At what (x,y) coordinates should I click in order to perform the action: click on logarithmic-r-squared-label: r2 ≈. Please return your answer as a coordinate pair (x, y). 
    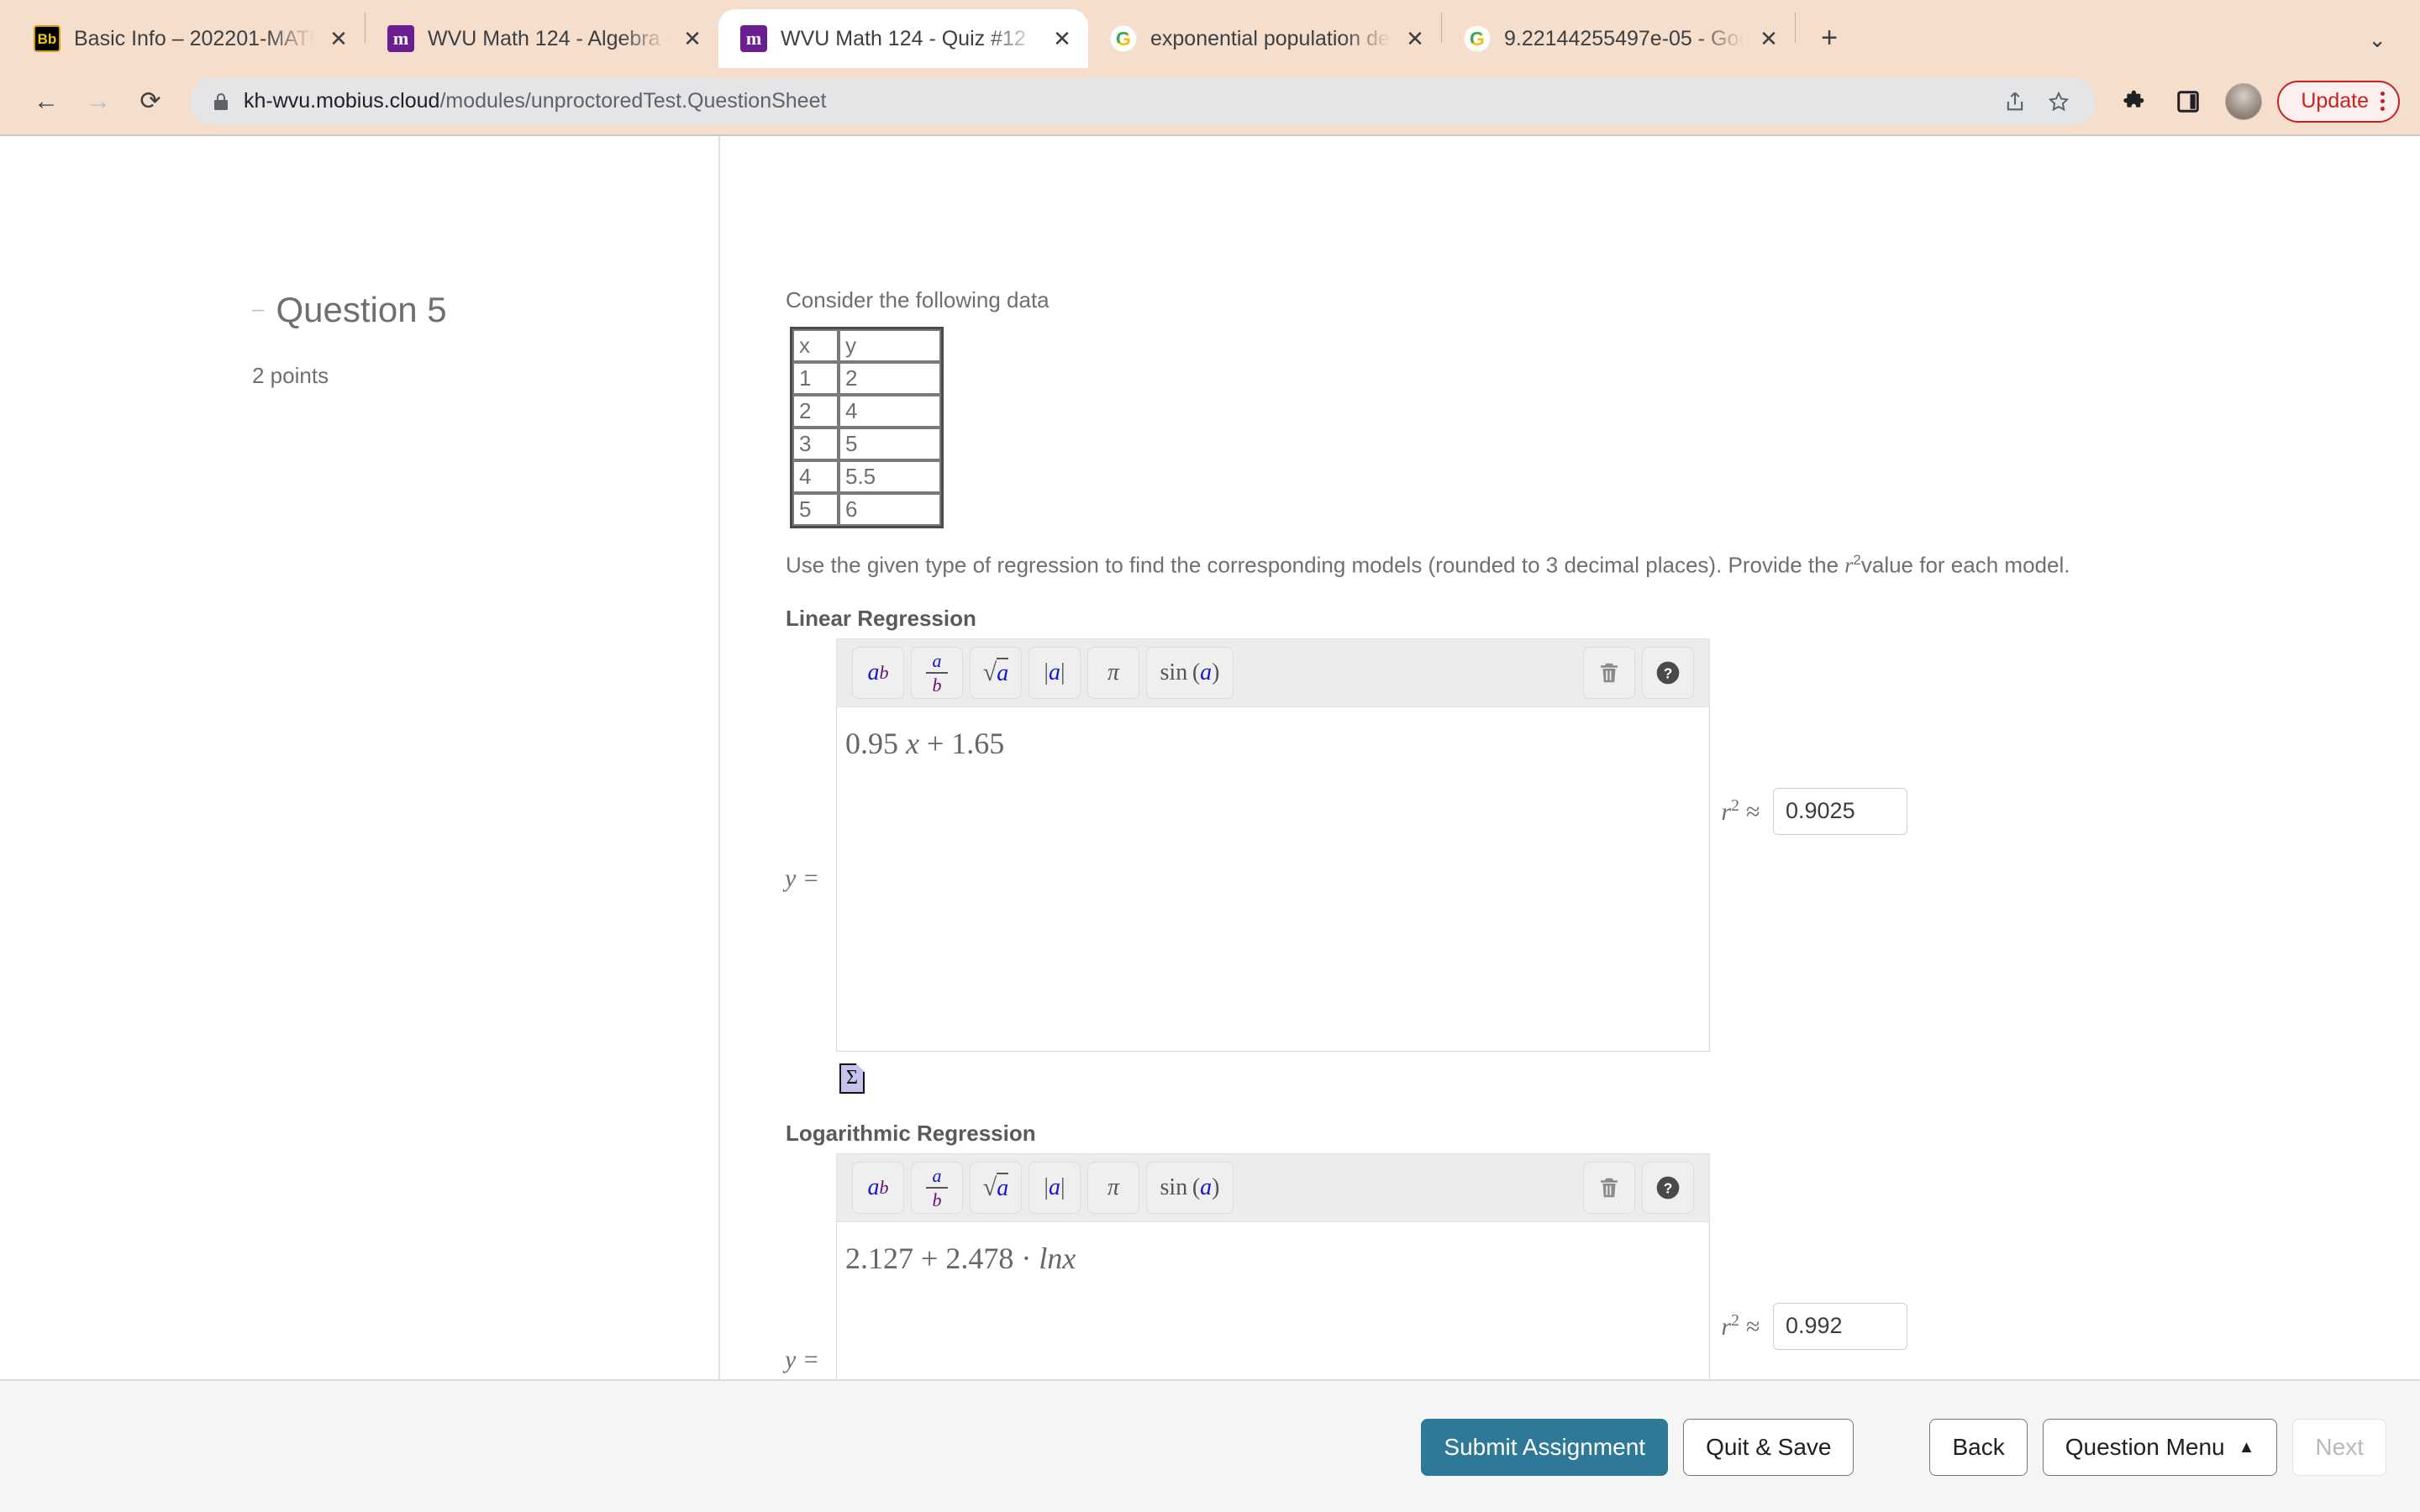
    Looking at the image, I should click on (1741, 1325).